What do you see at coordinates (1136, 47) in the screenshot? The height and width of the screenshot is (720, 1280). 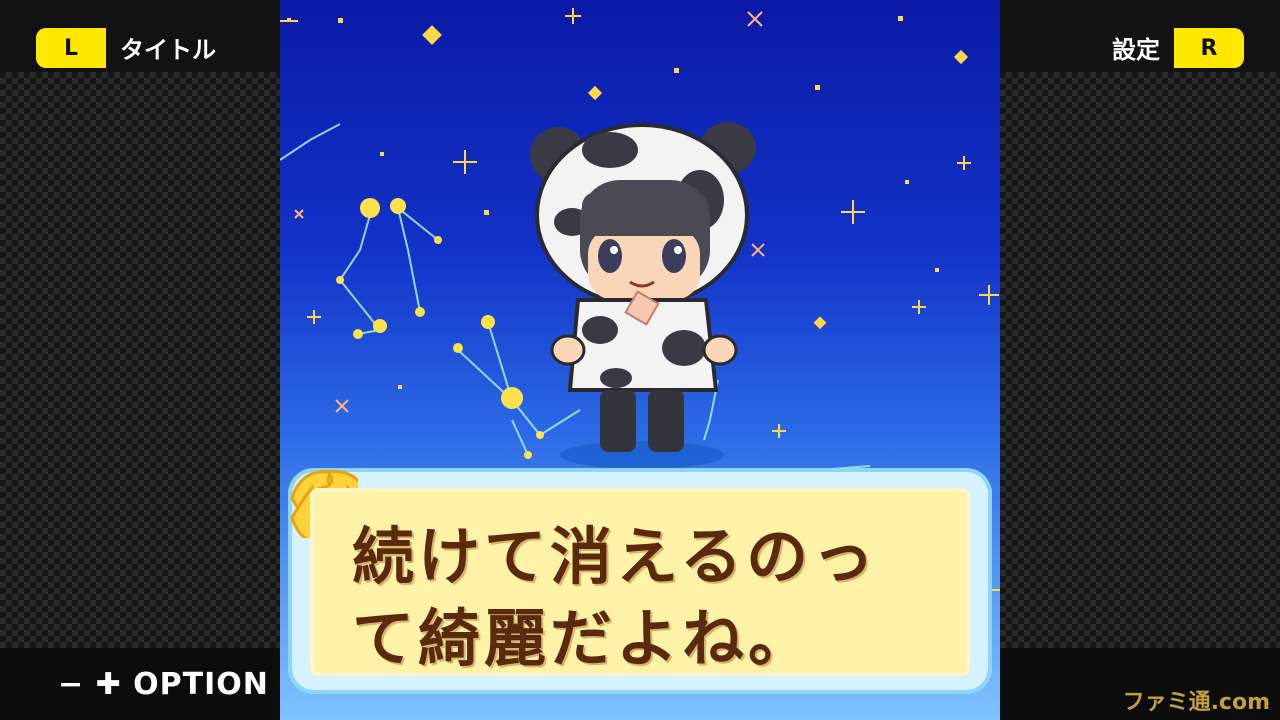 I see `settings-label: 設定` at bounding box center [1136, 47].